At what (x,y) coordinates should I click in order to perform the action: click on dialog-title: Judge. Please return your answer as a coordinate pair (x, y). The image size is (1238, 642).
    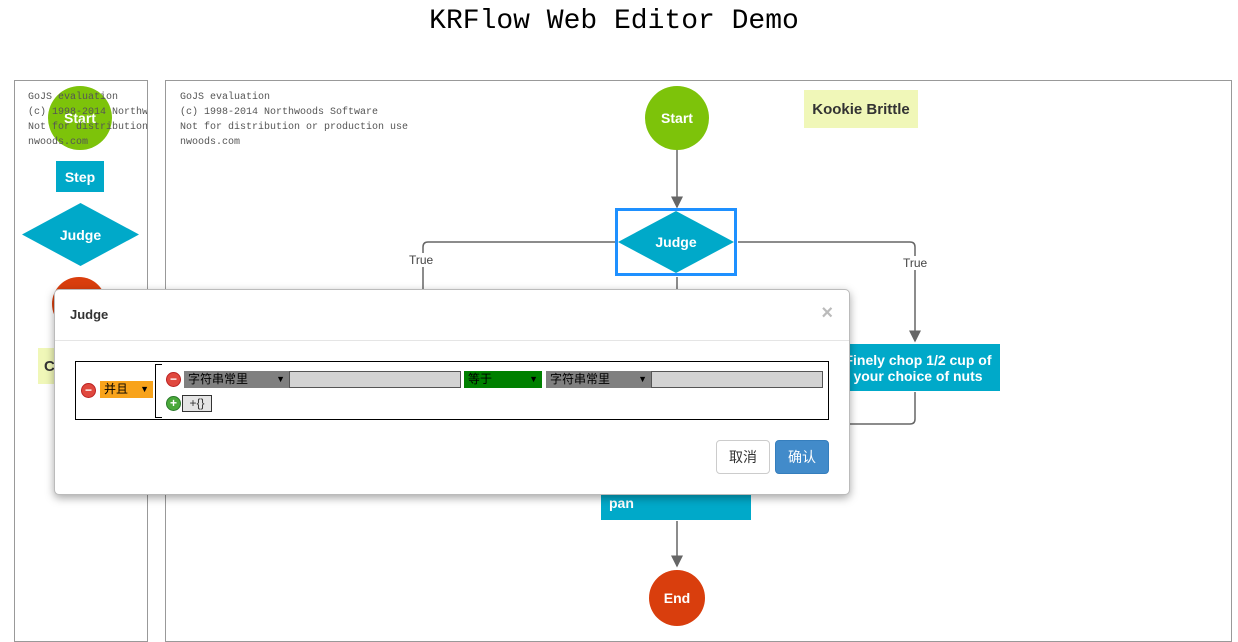
    Looking at the image, I should click on (89, 314).